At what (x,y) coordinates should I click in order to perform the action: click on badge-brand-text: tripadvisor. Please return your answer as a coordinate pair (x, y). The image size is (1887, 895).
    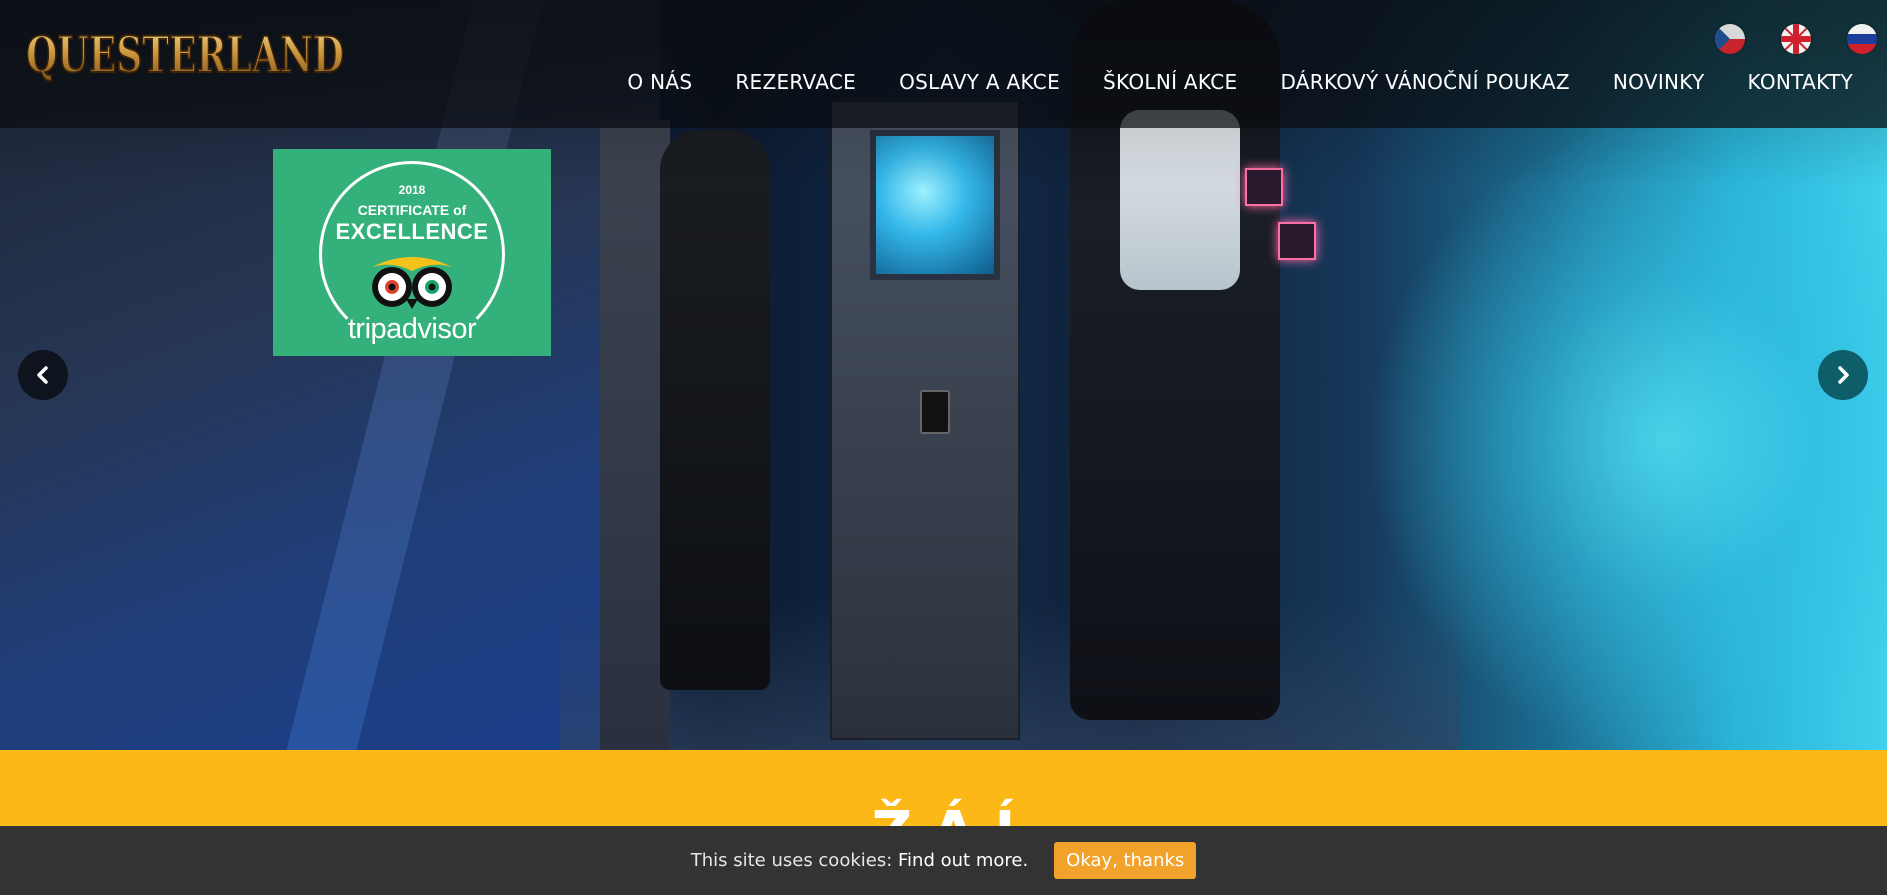
    Looking at the image, I should click on (412, 329).